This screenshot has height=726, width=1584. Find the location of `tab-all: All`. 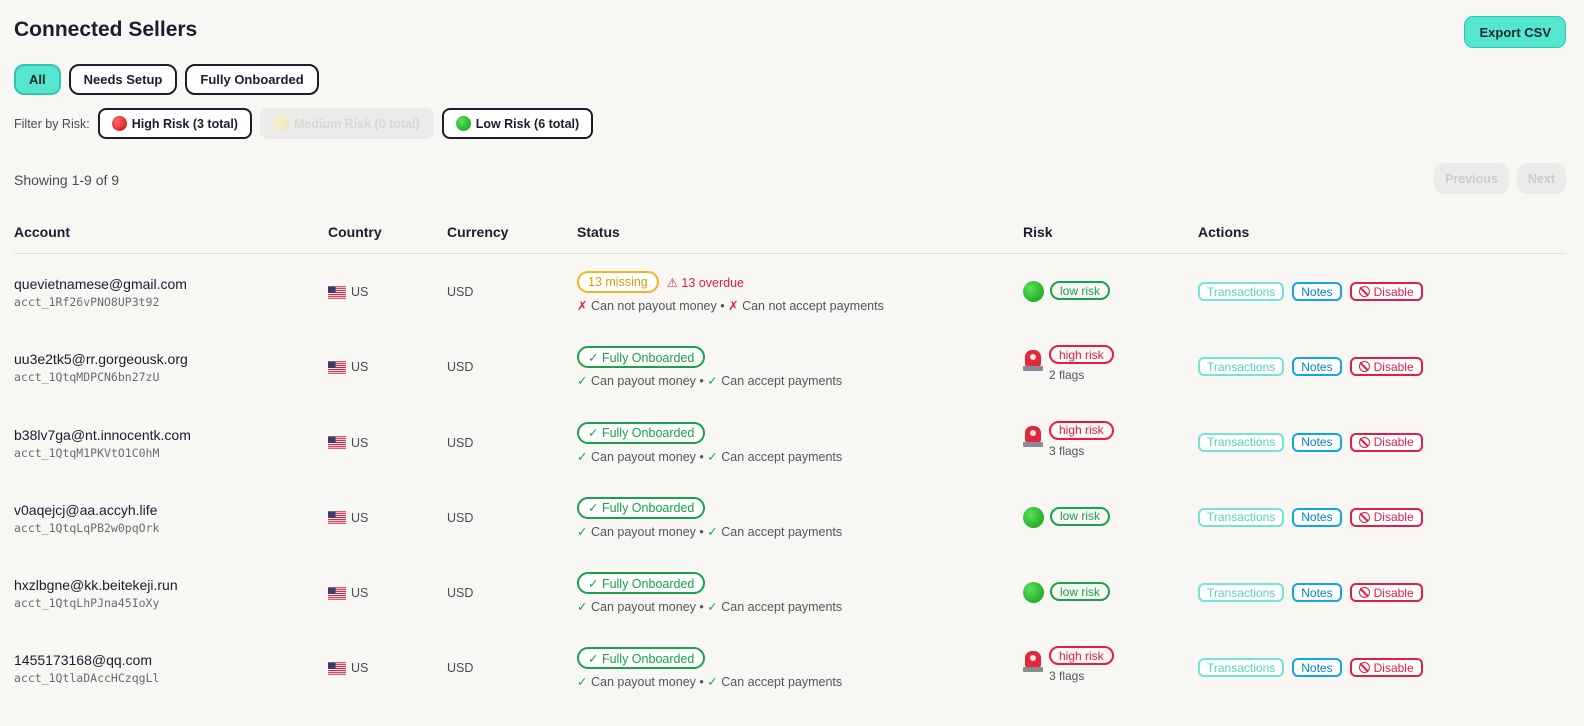

tab-all: All is located at coordinates (37, 79).